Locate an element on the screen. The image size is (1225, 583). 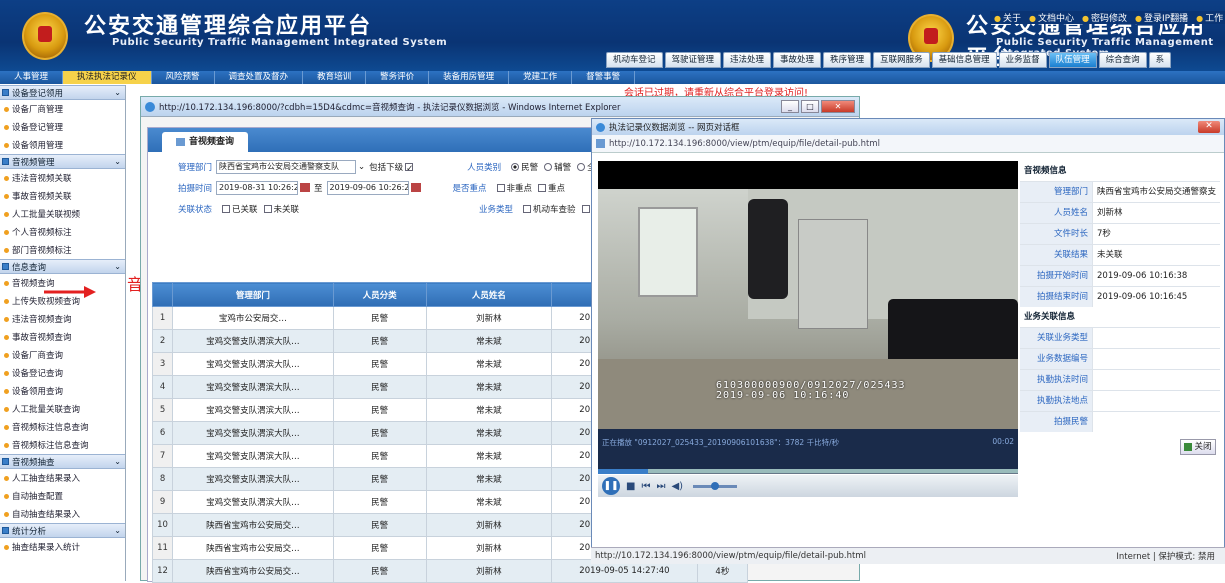
table-cell: 常未斌 is located at coordinates (489, 341).